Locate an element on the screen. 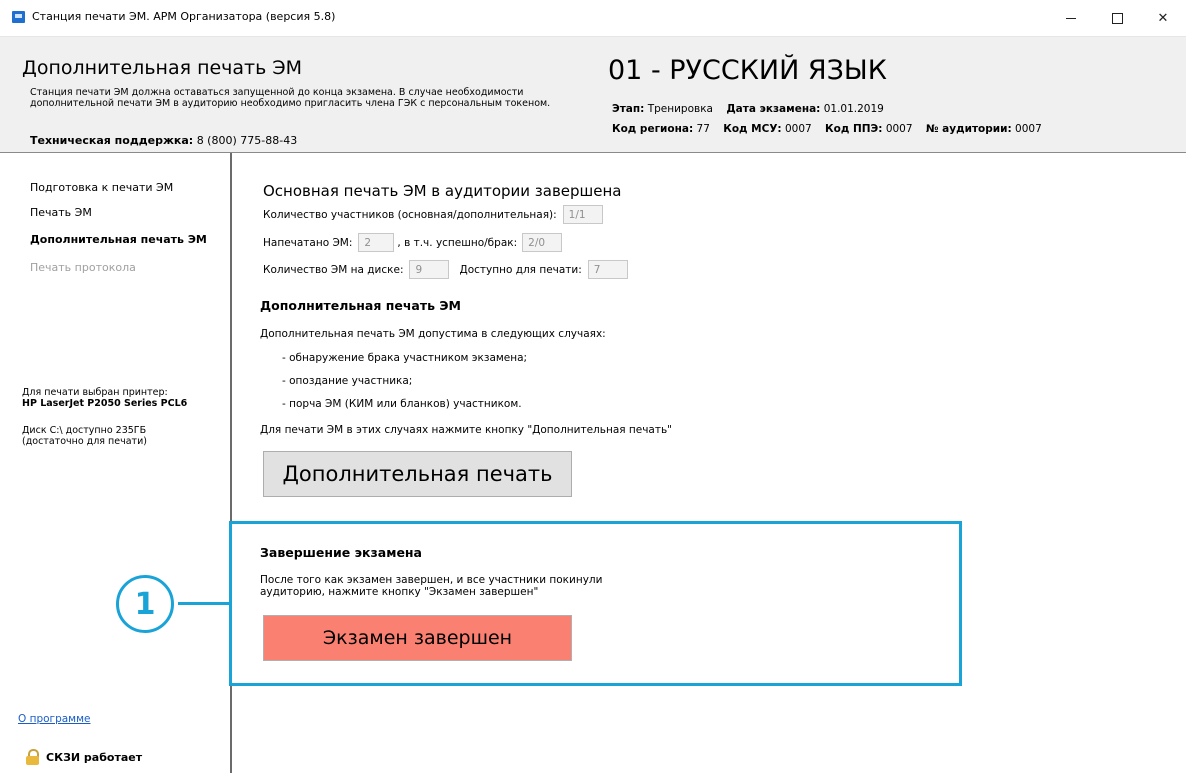 Image resolution: width=1186 pixels, height=773 pixels. sidebar-item-print-em: Печать ЭМ is located at coordinates (61, 212).